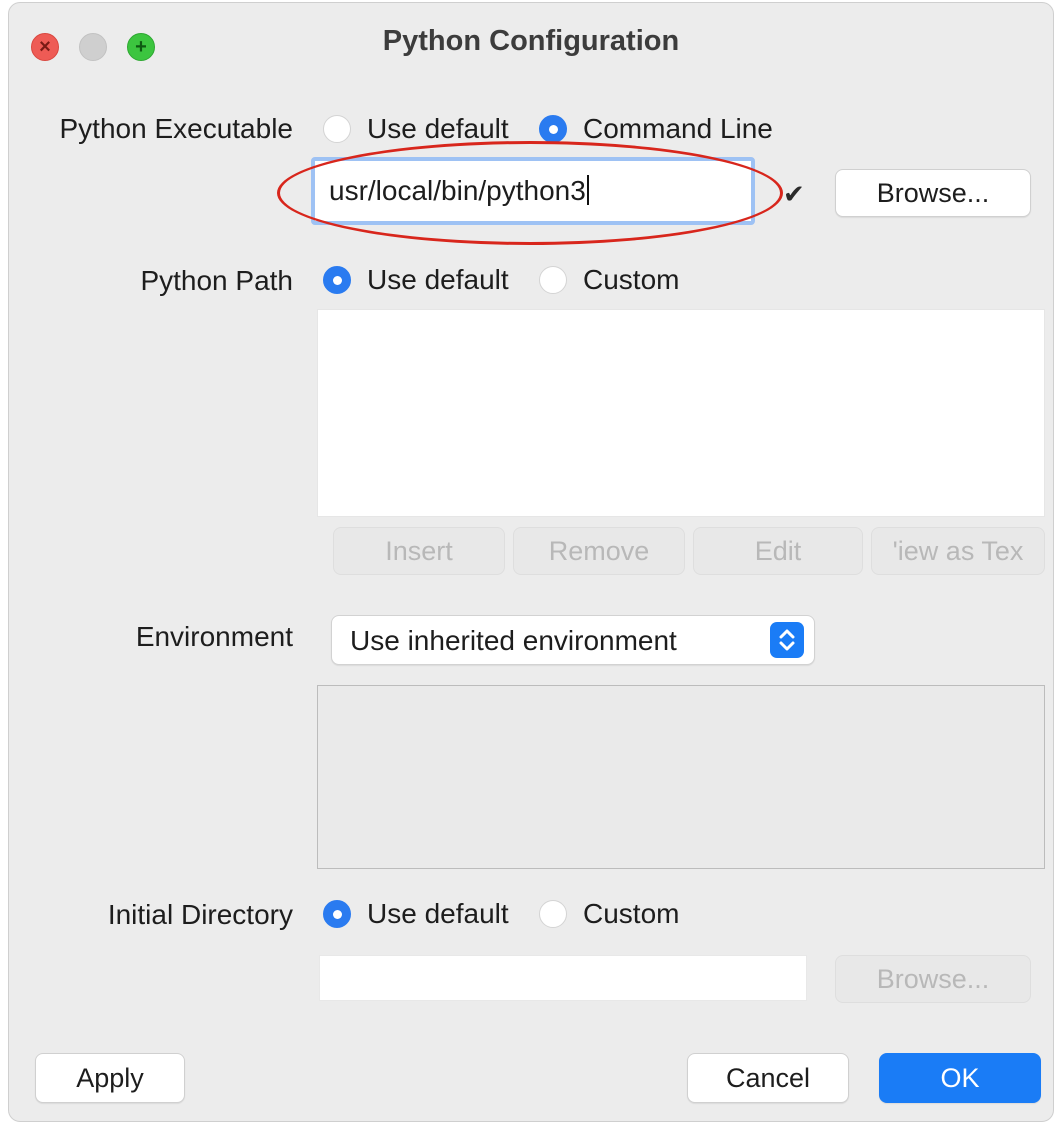 Image resolution: width=1058 pixels, height=1126 pixels. I want to click on window-title: Python Configuration, so click(531, 41).